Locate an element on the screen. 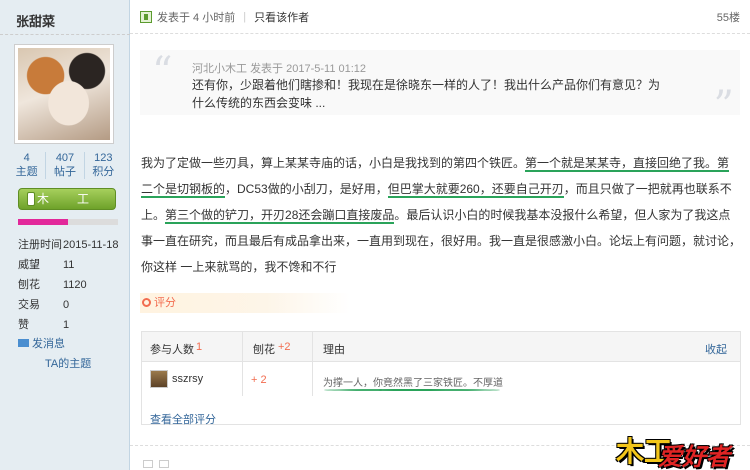  author-stats: 4 主题 407 帖子 123 积分 is located at coordinates (65, 165).